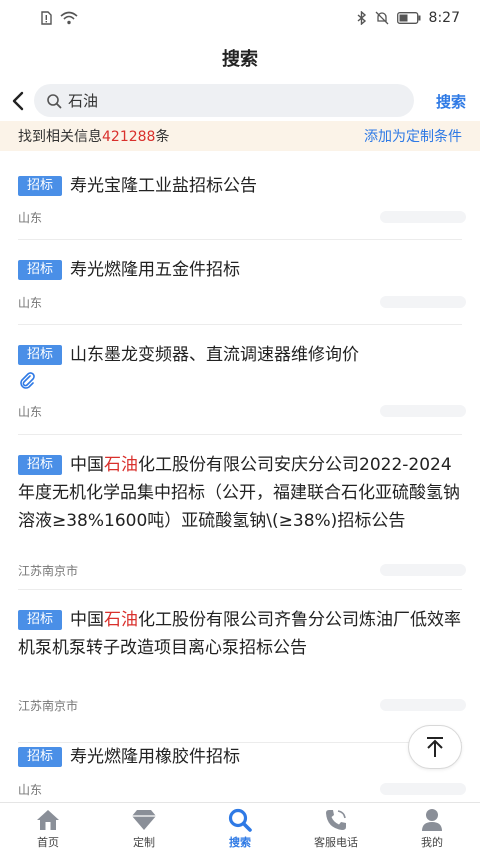 The image size is (480, 853). I want to click on status-left, so click(59, 18).